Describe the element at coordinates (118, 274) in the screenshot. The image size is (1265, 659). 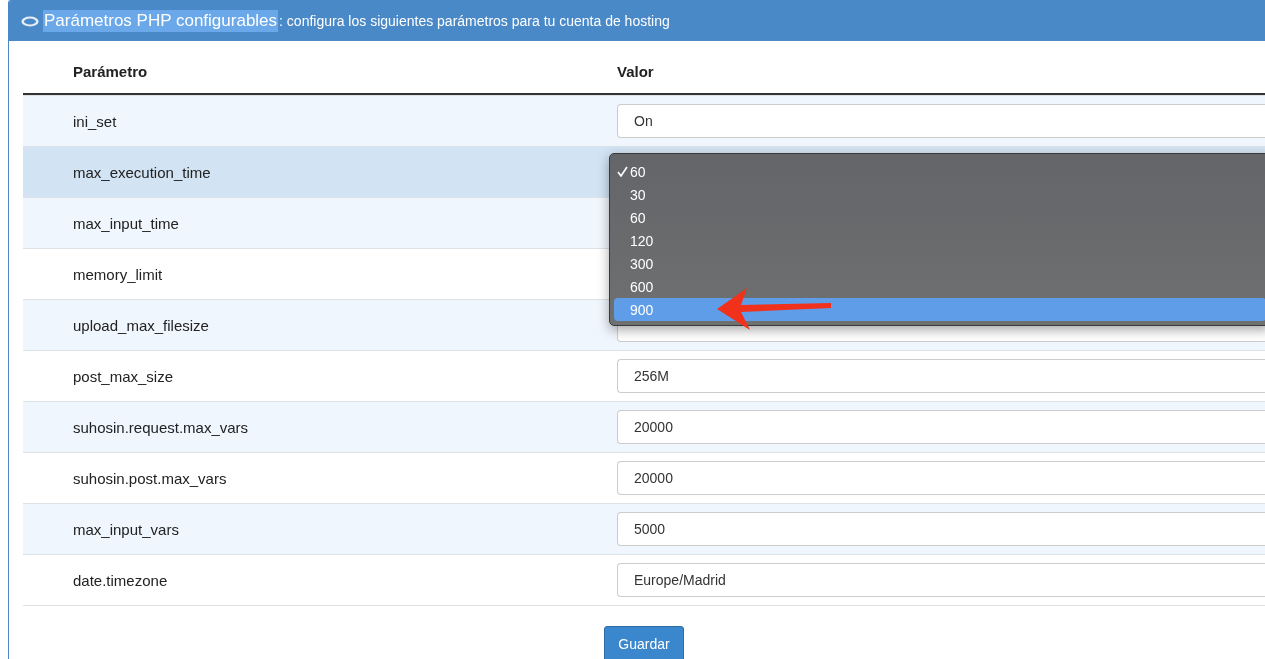
I see `parameter-name: memory_limit` at that location.